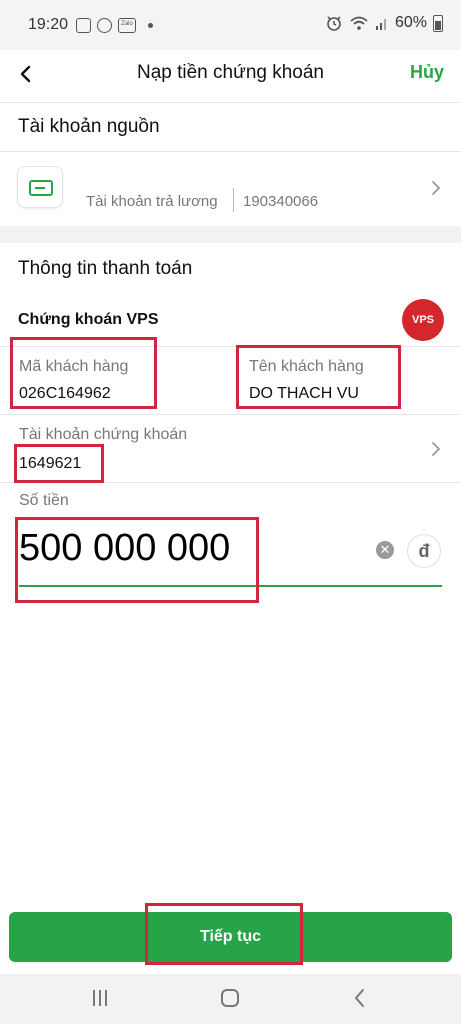 The width and height of the screenshot is (461, 1024). I want to click on battery-percent: 60%, so click(410, 22).